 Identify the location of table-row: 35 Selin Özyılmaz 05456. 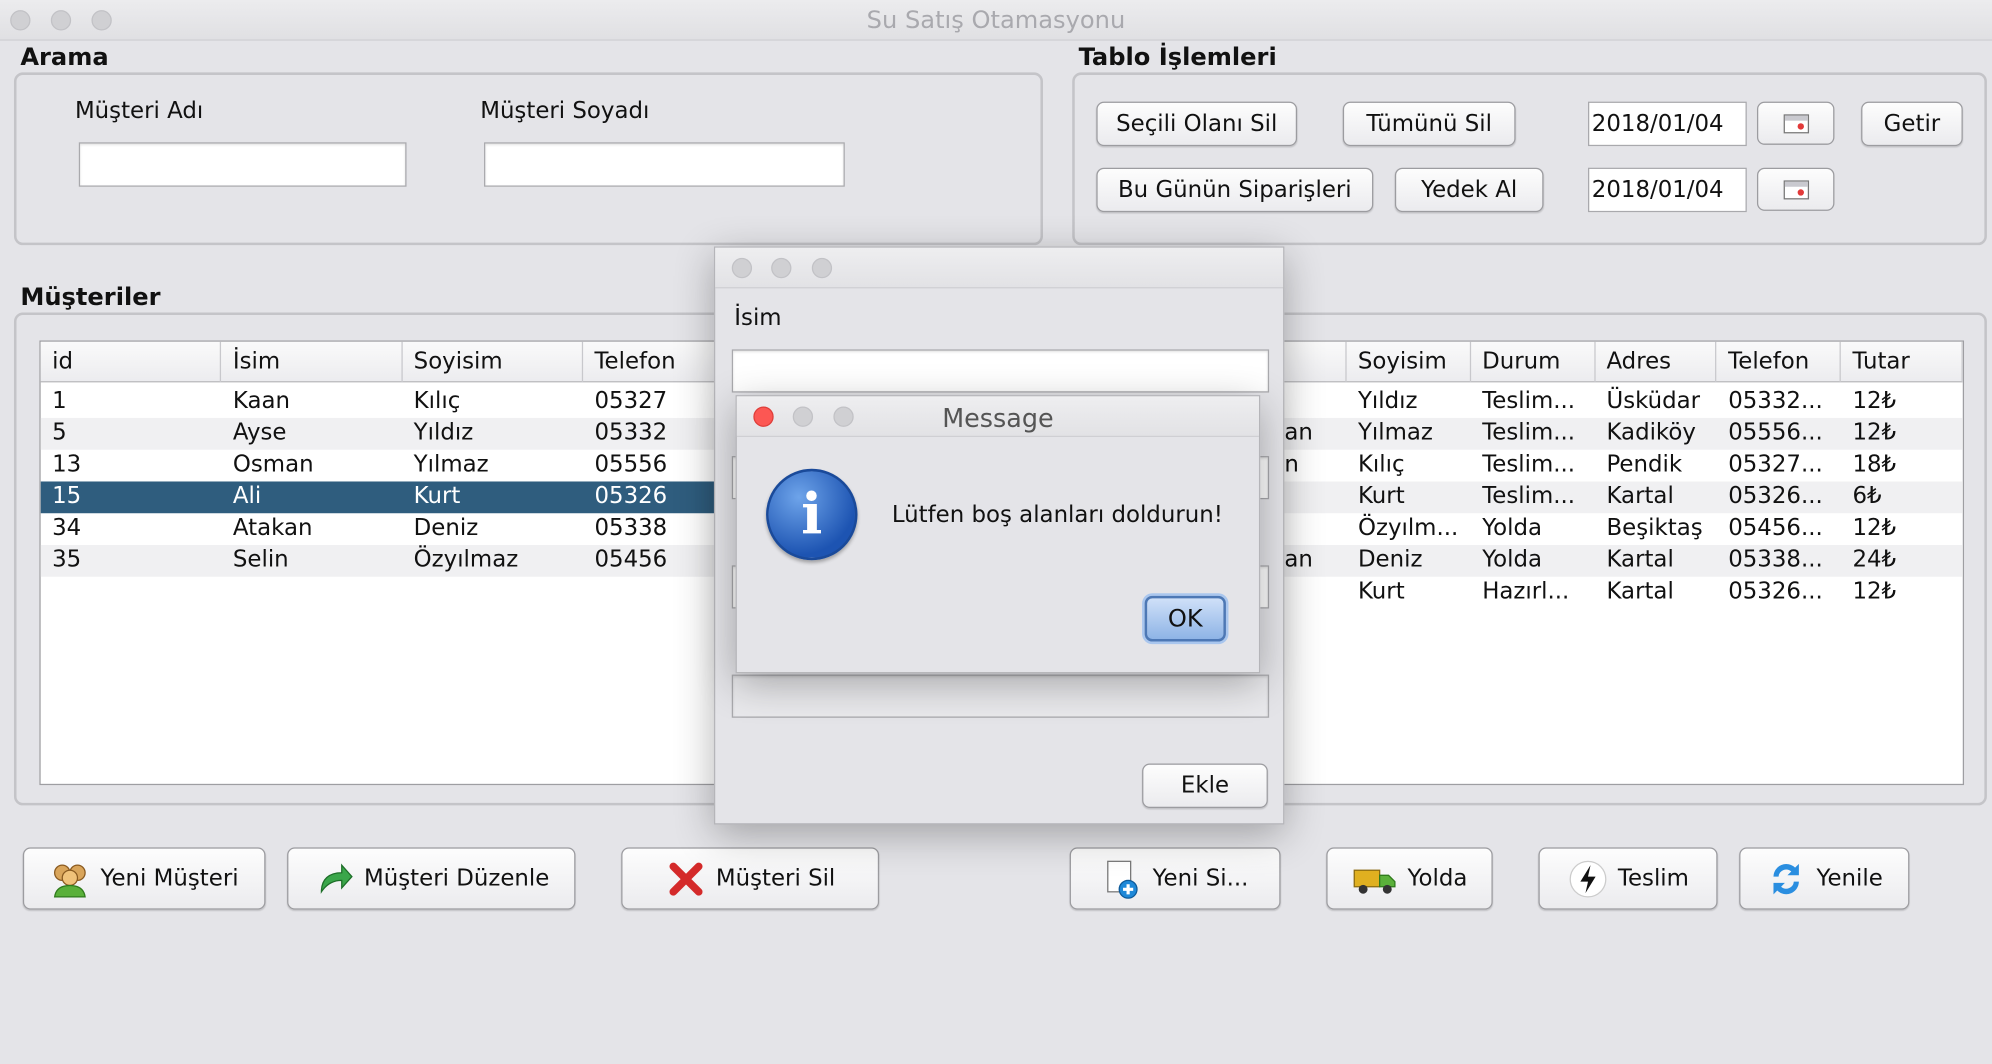
(382, 561).